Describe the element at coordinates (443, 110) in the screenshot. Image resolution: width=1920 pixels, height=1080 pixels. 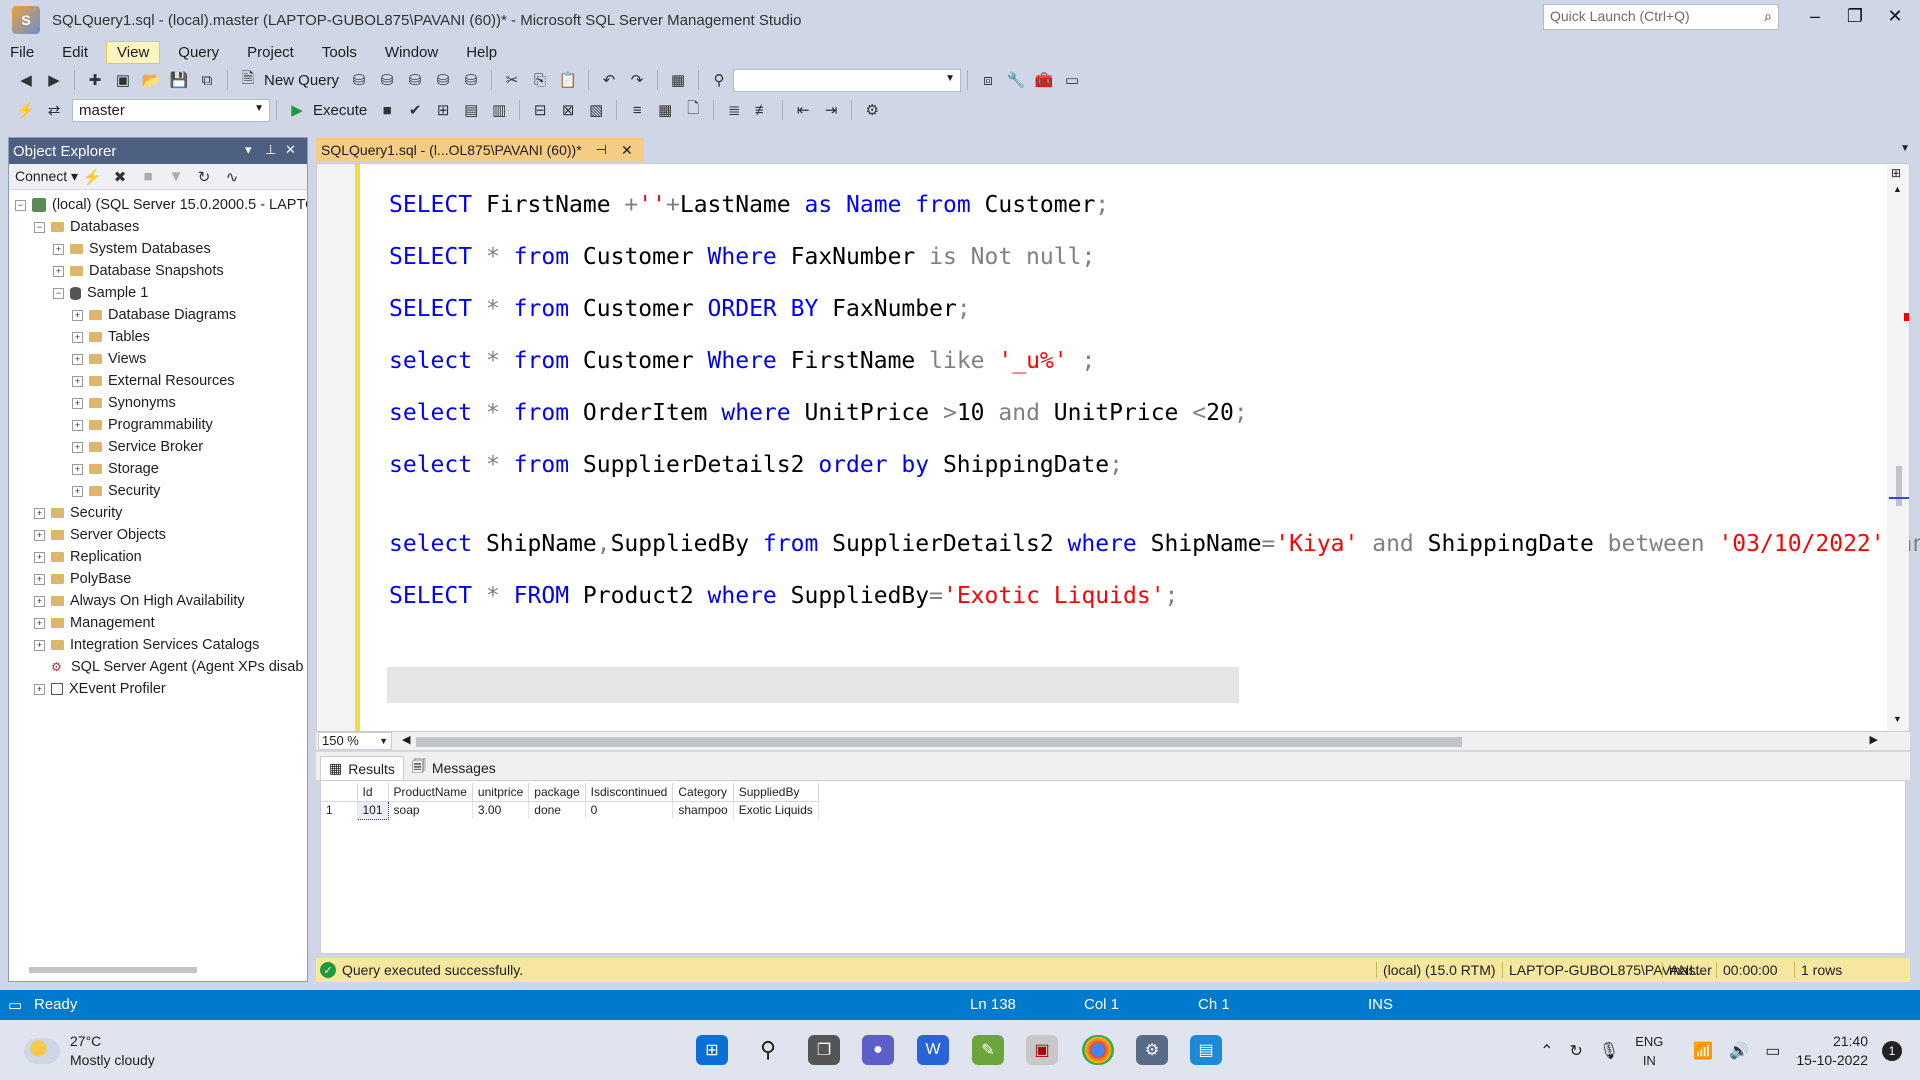
I see `estimated-plan-icon: ⊞` at that location.